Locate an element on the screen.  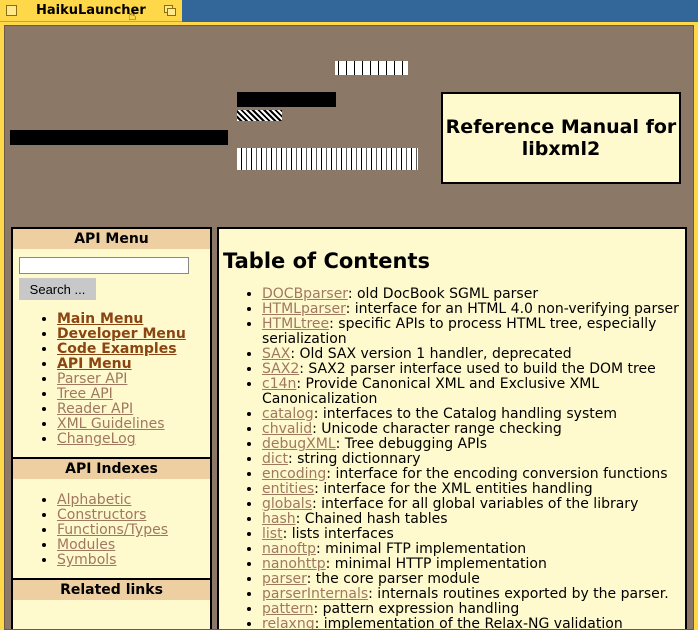
toc-link: entities is located at coordinates (288, 489).